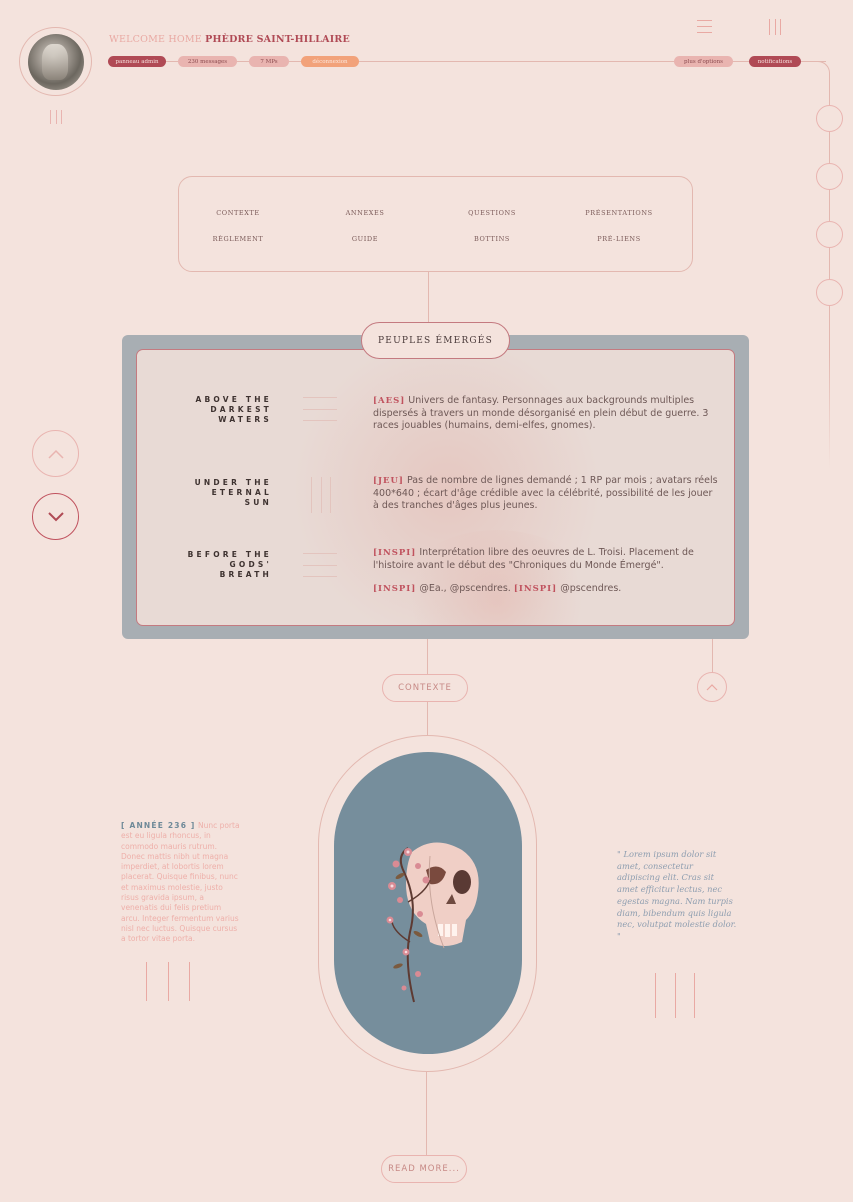 The height and width of the screenshot is (1202, 853). I want to click on admin-panel-button: panneau admin, so click(137, 61).